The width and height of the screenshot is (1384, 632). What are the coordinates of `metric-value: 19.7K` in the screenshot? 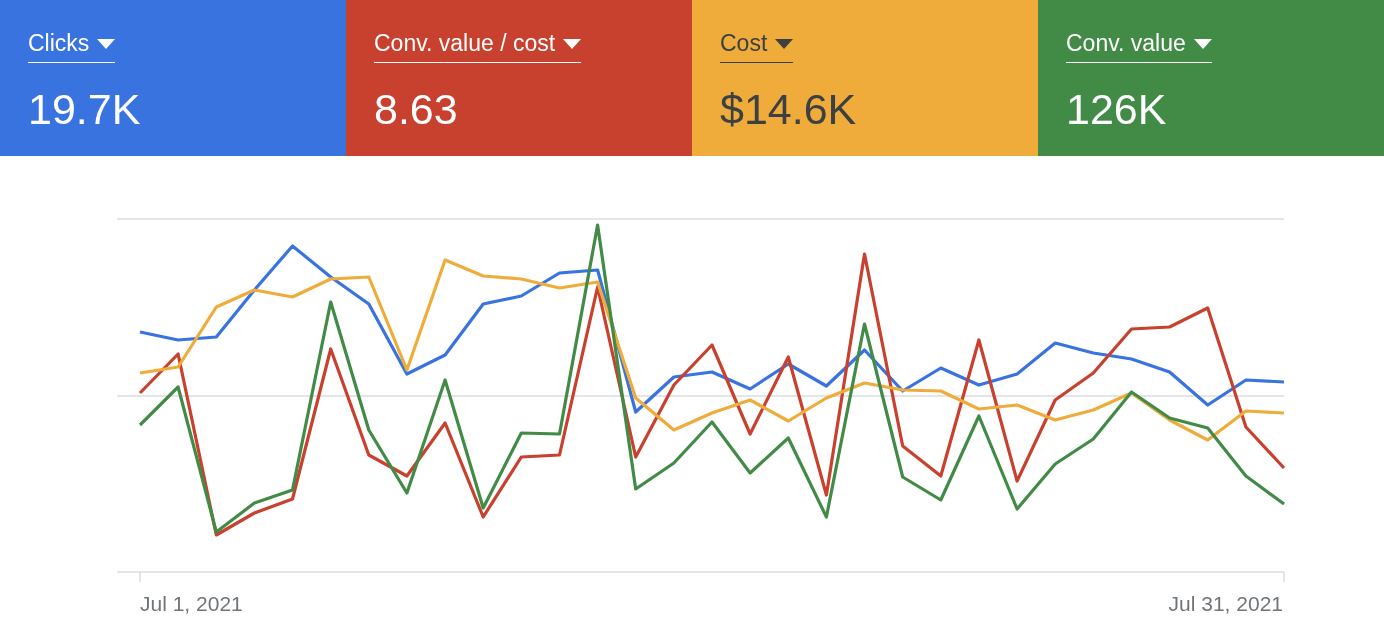 It's located at (84, 109).